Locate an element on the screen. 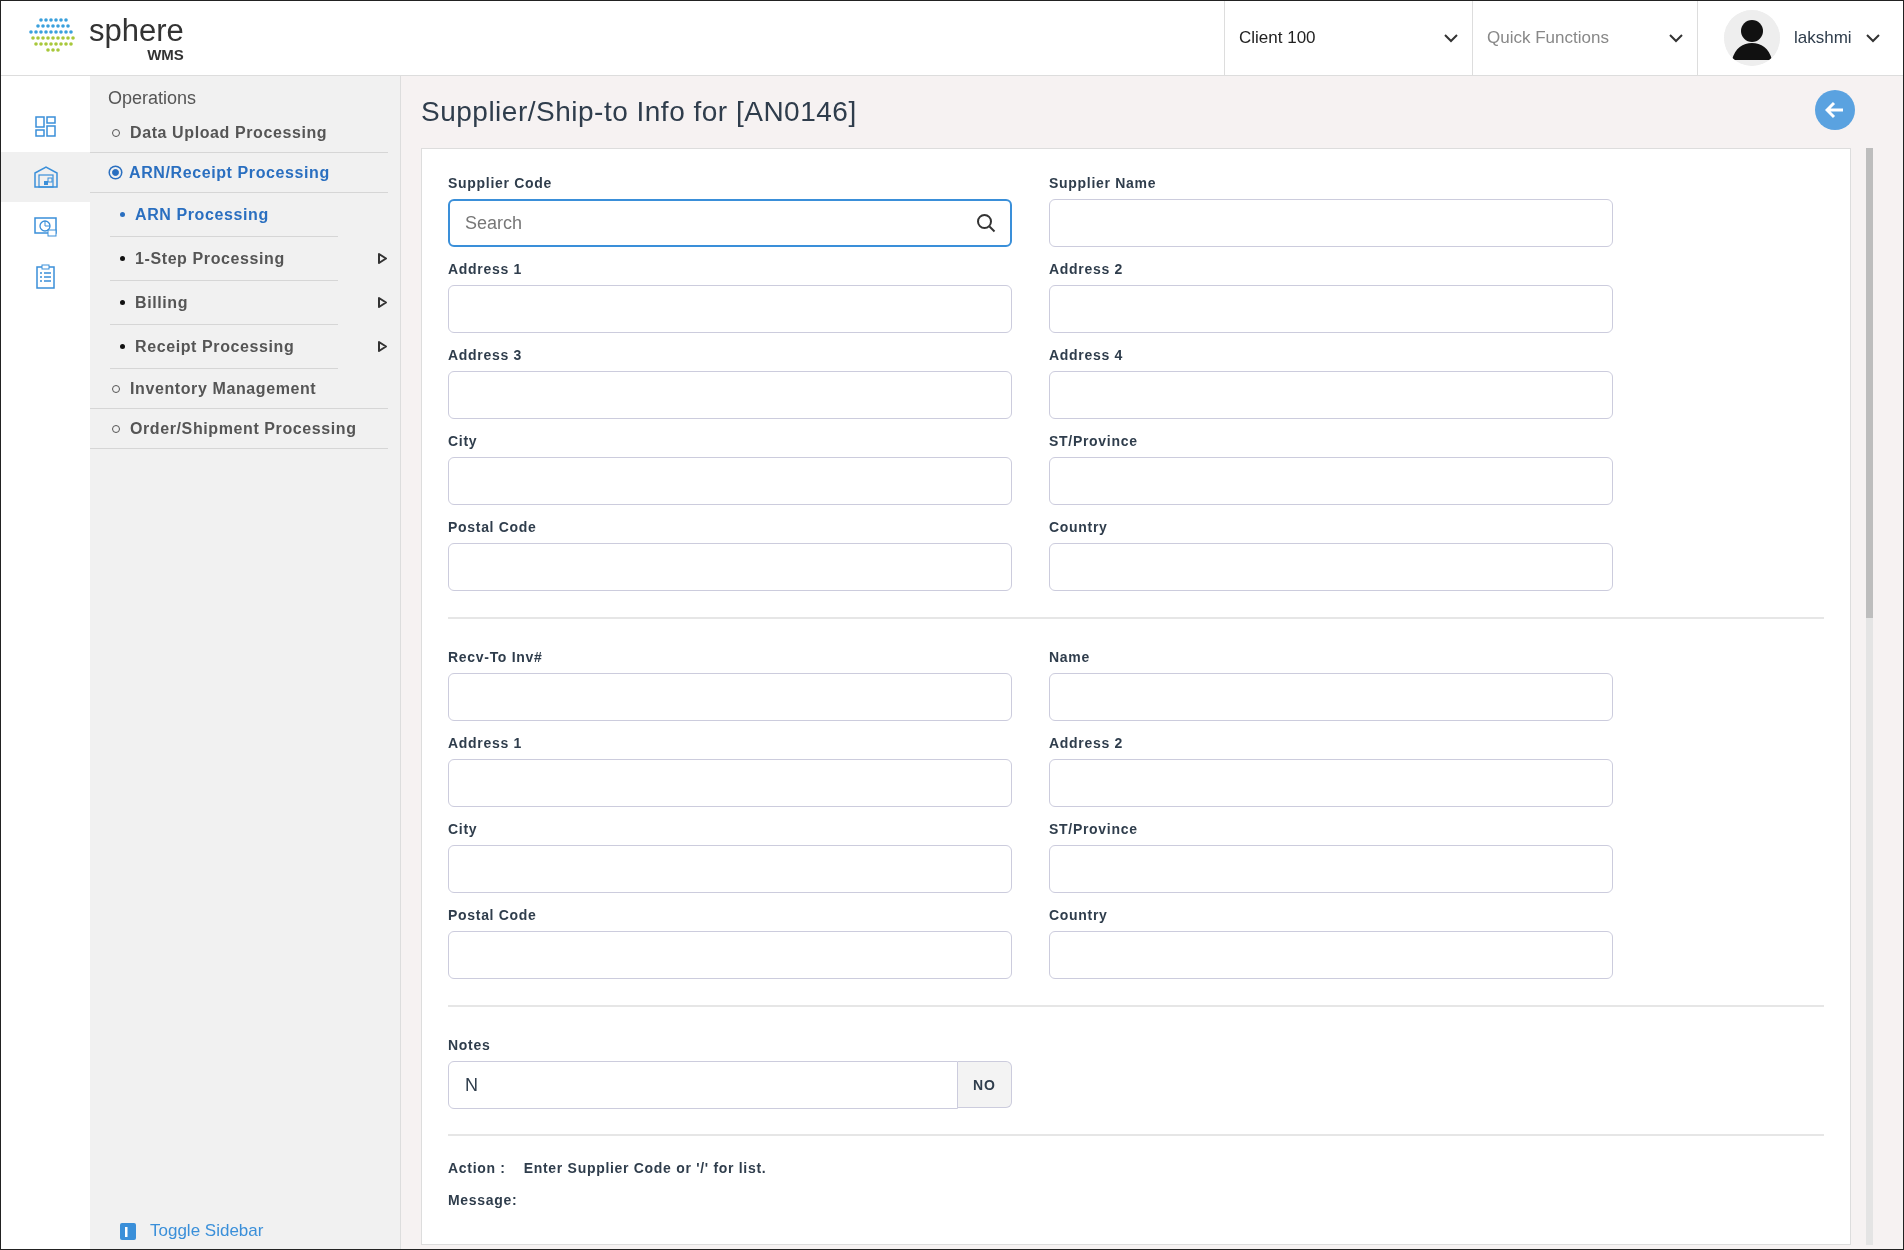 This screenshot has height=1250, width=1904. sidebar-subitem: 1-Step Processing is located at coordinates (224, 259).